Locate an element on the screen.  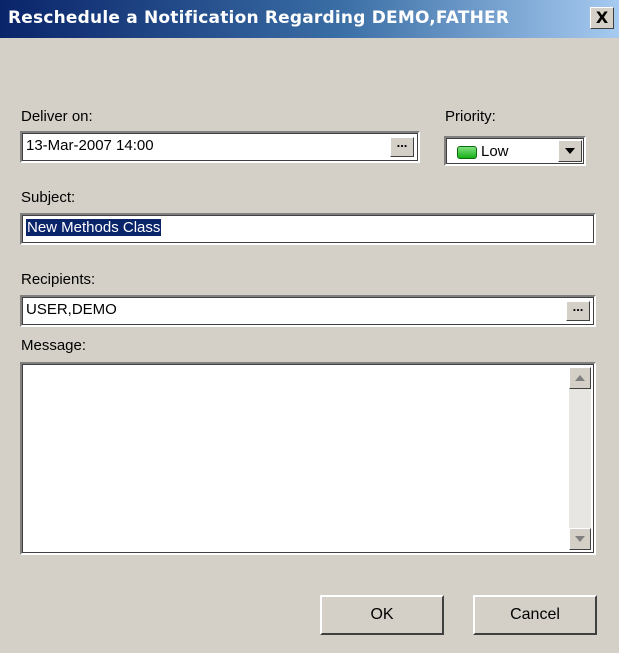
chevron-down-icon is located at coordinates (570, 151).